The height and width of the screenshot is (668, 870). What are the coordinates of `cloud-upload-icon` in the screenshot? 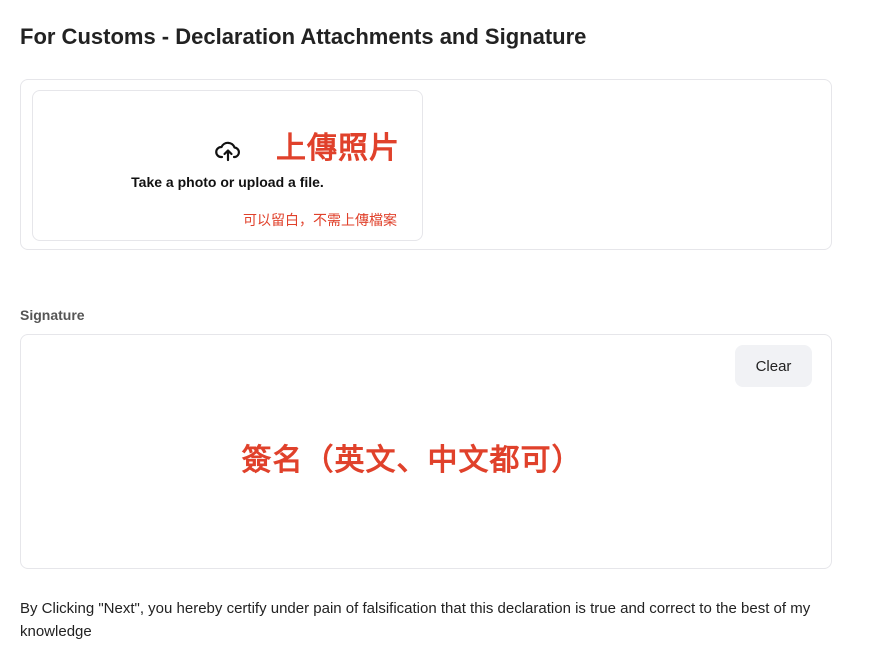 It's located at (228, 151).